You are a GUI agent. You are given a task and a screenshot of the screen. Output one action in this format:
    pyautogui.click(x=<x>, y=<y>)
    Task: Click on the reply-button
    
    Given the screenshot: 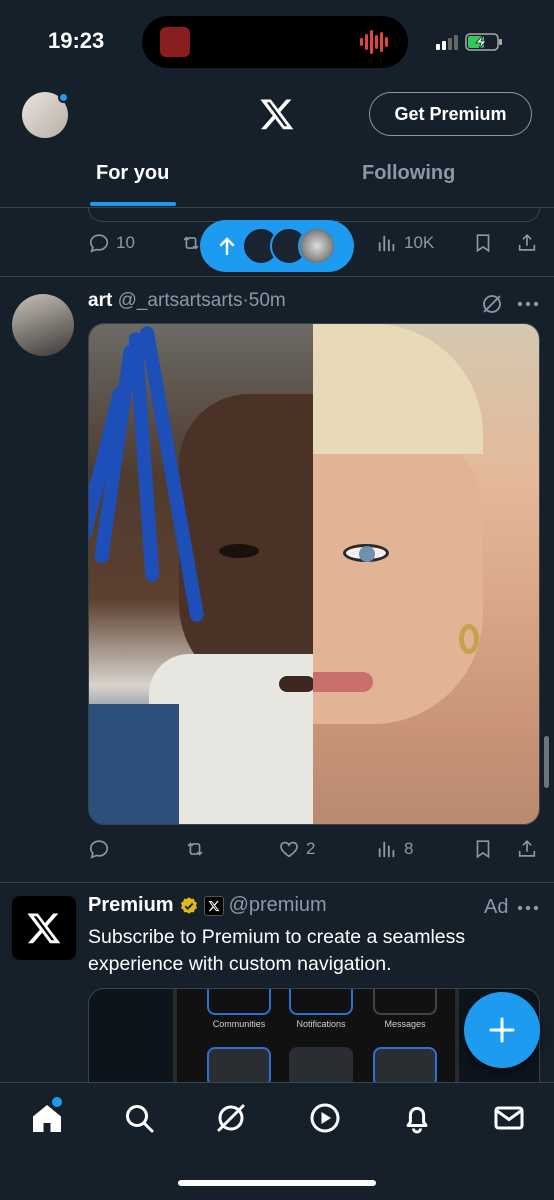 What is the action you would take?
    pyautogui.click(x=99, y=849)
    